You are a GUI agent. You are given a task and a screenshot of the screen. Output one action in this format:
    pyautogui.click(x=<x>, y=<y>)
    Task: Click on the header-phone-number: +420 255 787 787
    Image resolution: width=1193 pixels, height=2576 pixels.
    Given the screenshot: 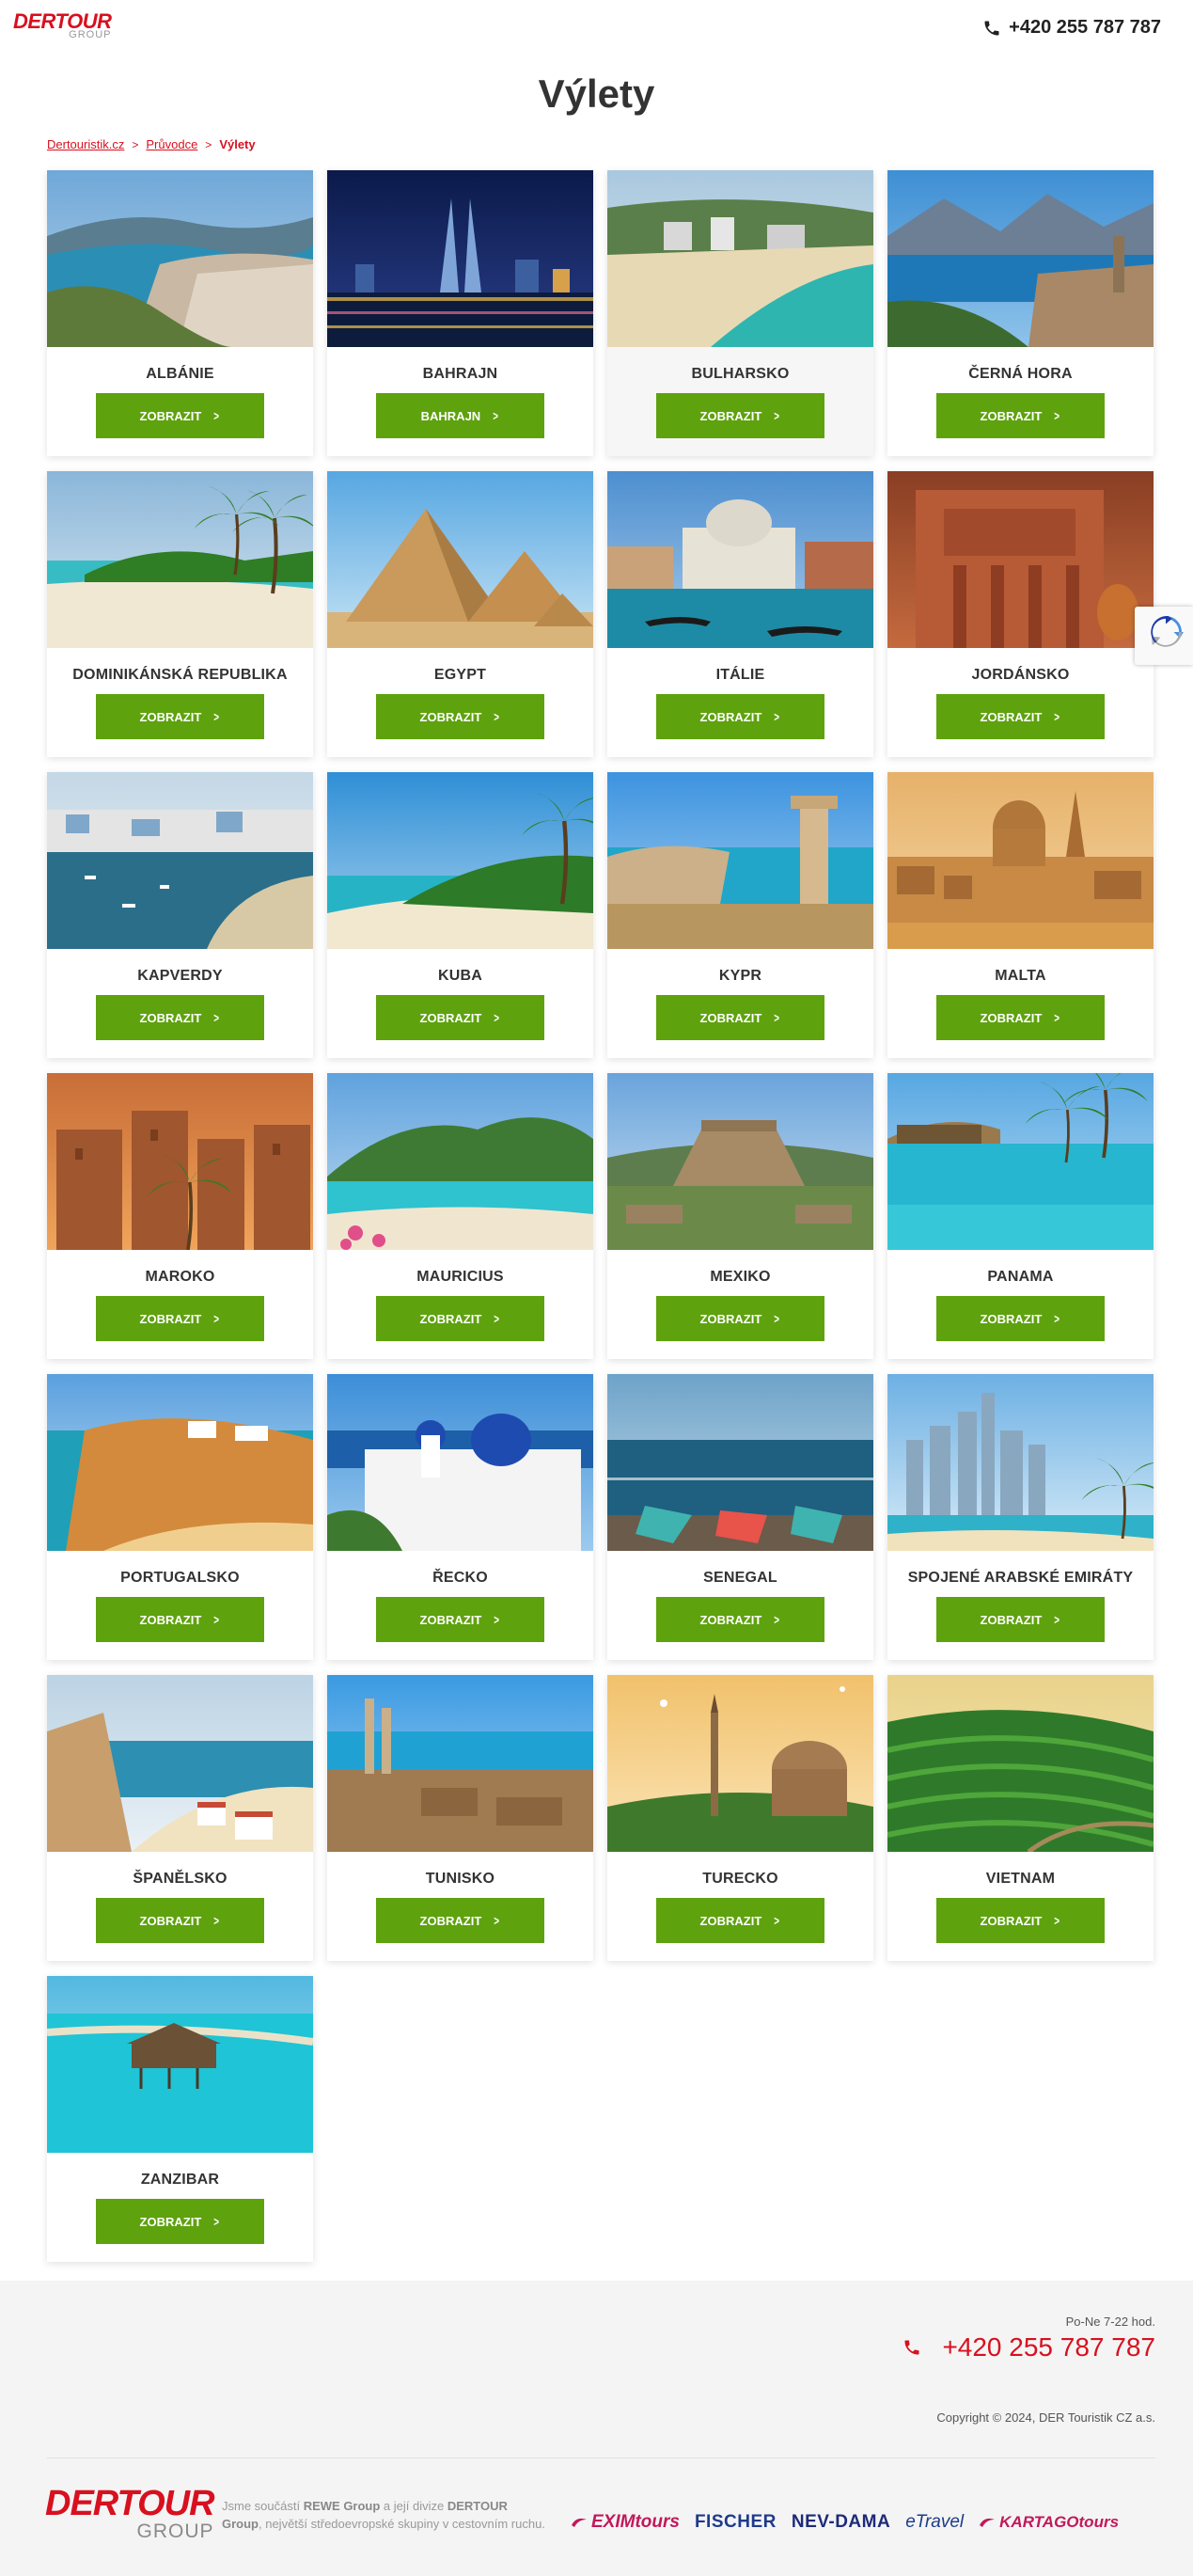 What is the action you would take?
    pyautogui.click(x=1085, y=27)
    